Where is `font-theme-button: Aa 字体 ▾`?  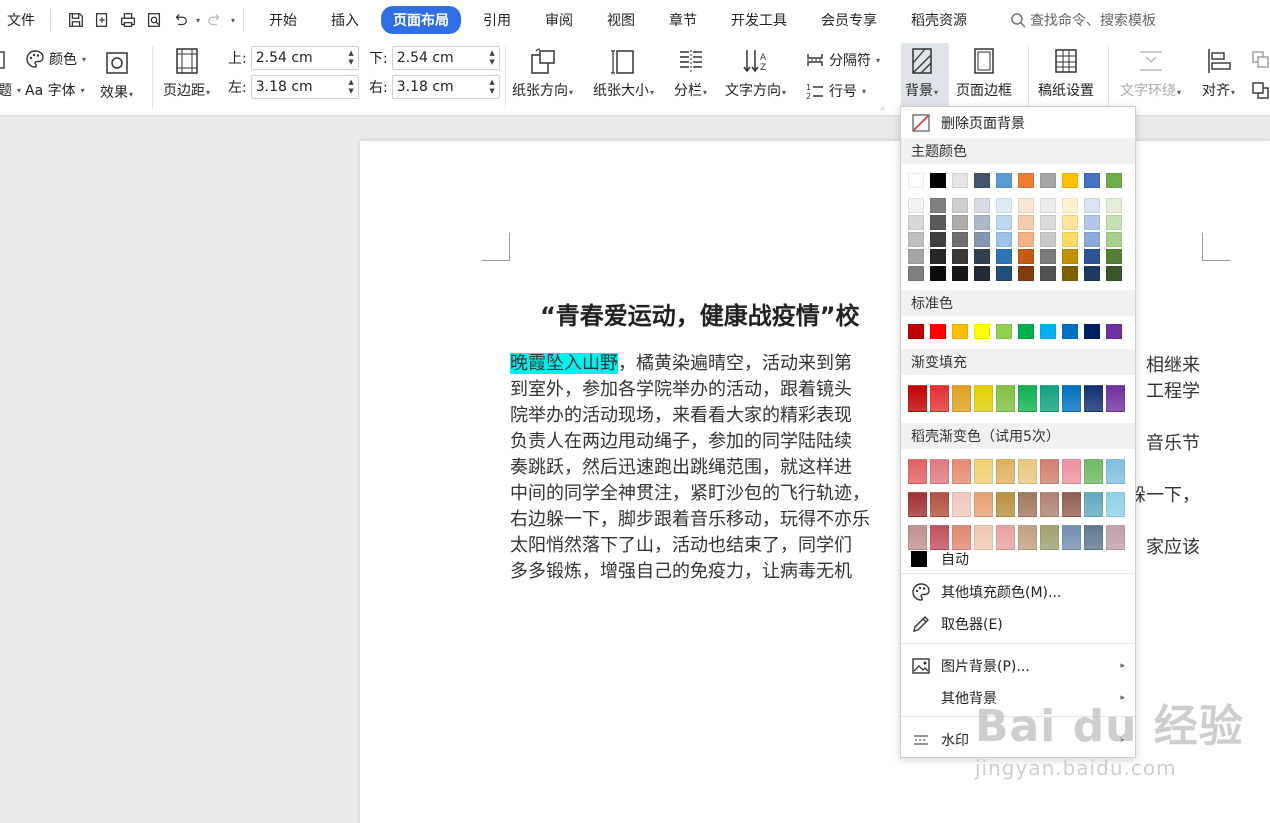
font-theme-button: Aa 字体 ▾ is located at coordinates (55, 90).